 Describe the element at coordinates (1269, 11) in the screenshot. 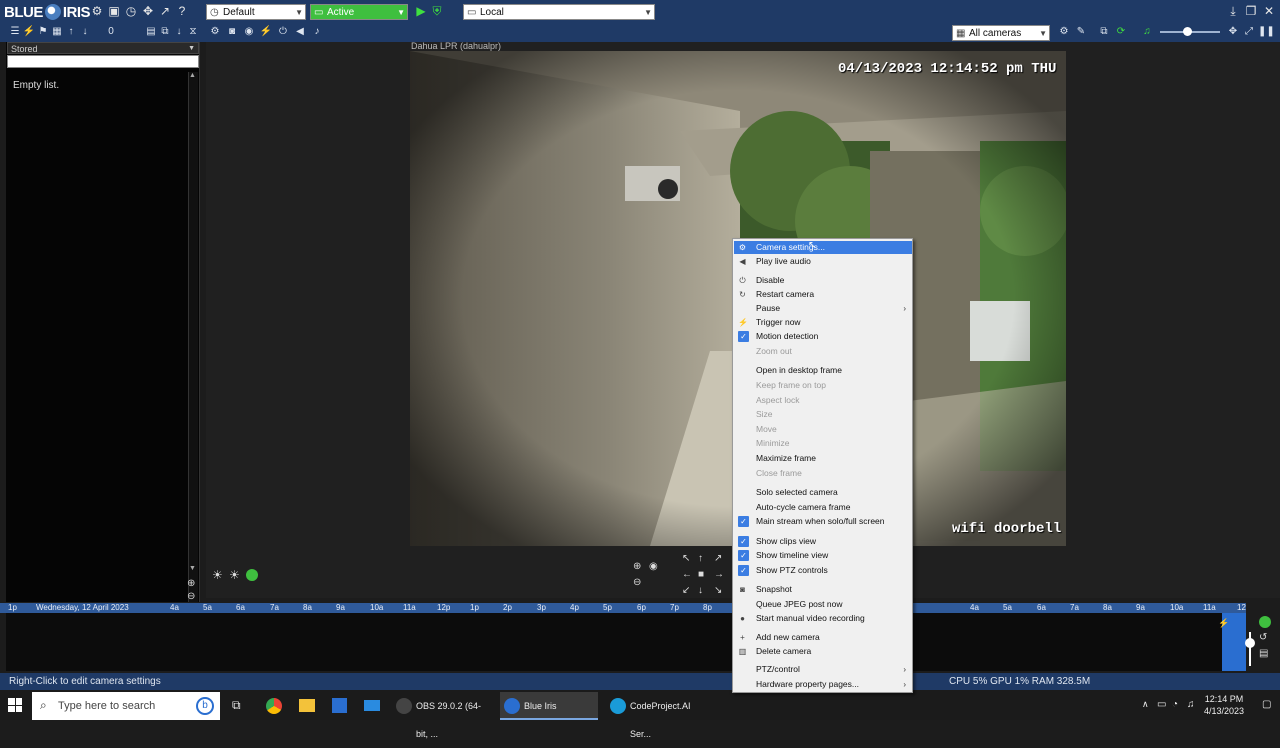

I see `close-icon: ✕` at that location.